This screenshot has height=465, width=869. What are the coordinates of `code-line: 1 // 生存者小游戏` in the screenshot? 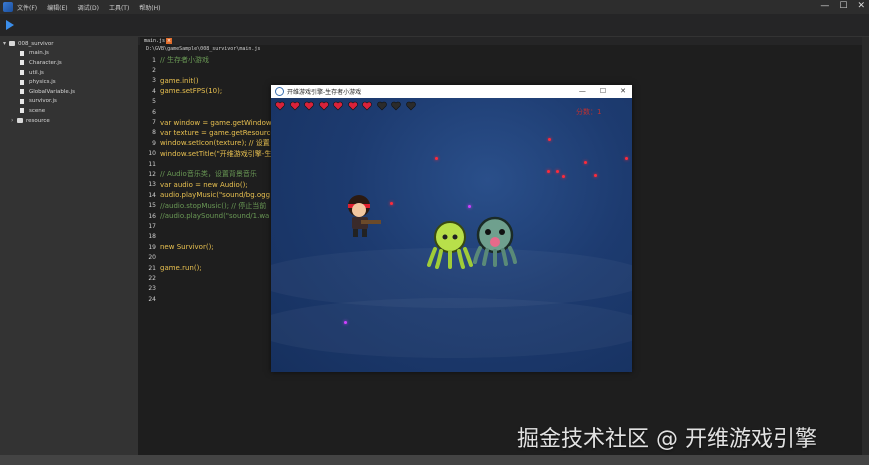 It's located at (503, 60).